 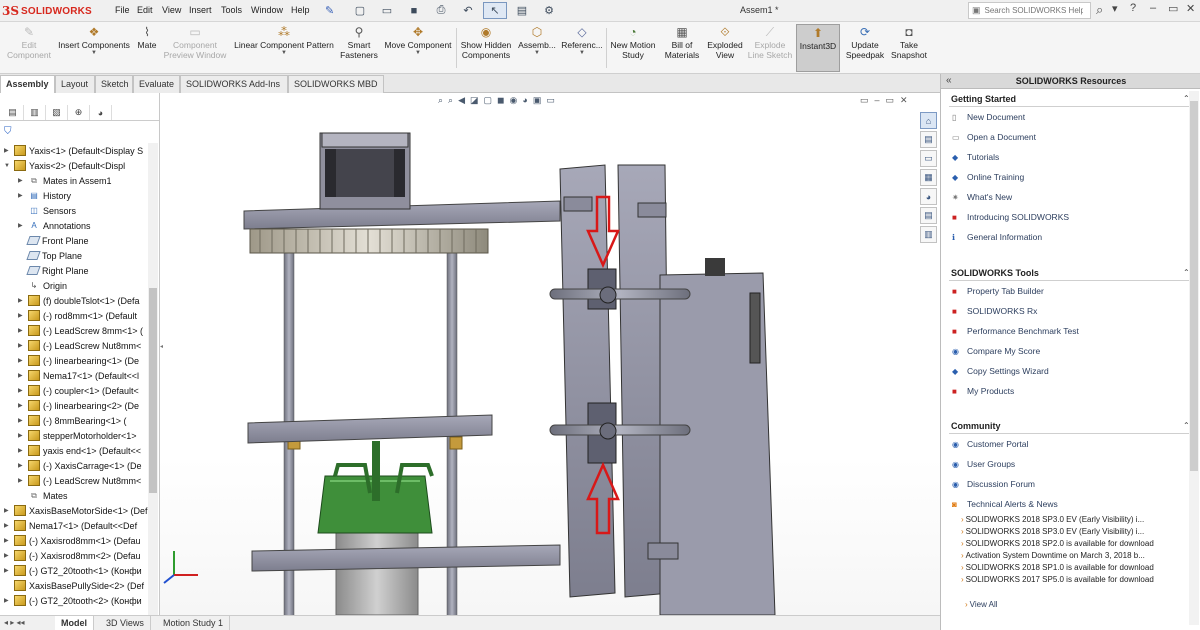 I want to click on tree-item: ▶ ▤ History, so click(x=44, y=195).